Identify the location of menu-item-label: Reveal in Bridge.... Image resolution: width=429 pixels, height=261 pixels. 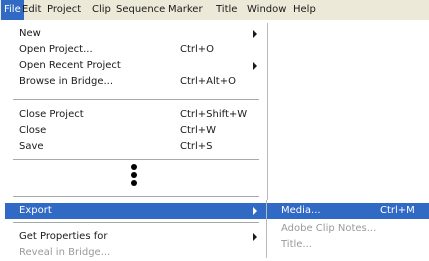
(65, 252).